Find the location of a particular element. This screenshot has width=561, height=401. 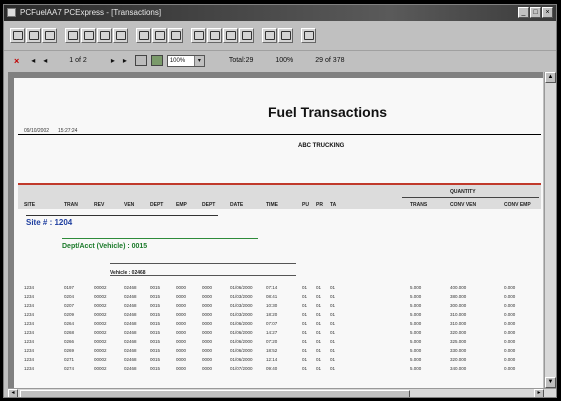

table-cell: 0264 is located at coordinates (69, 323).